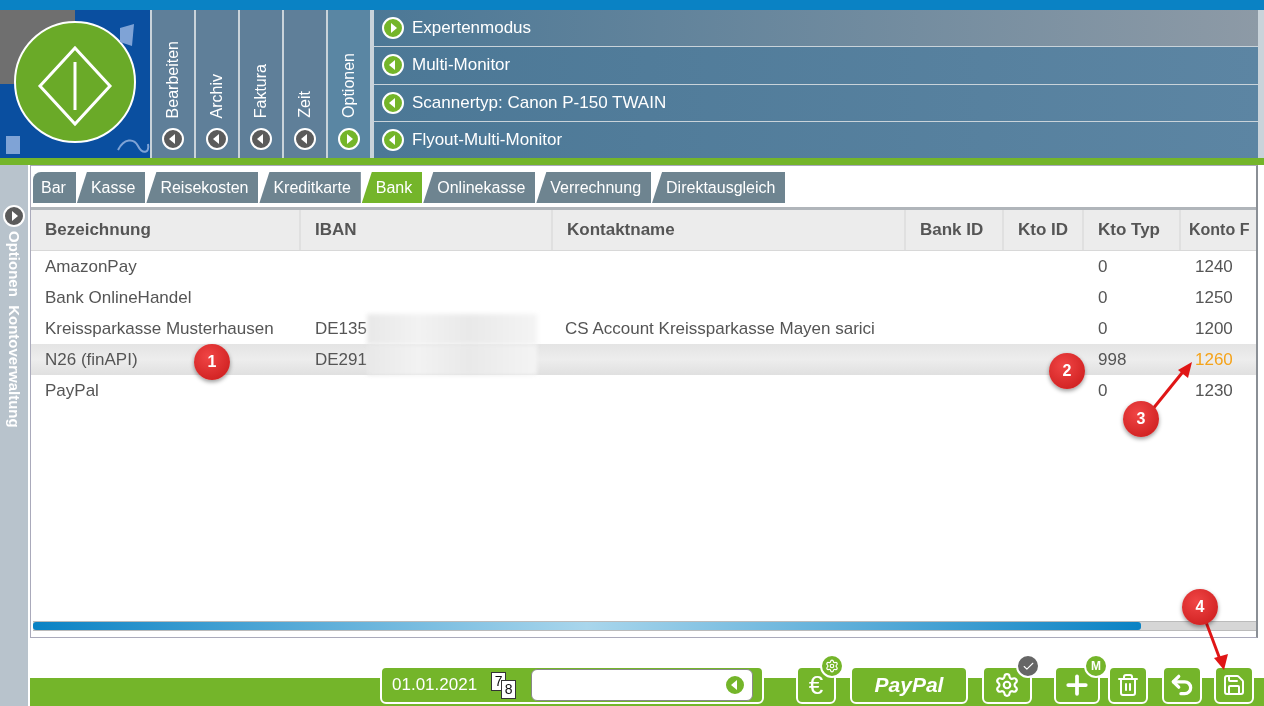  What do you see at coordinates (816, 102) in the screenshot?
I see `option-item: Scannertyp: Canon P-150 TWAIN` at bounding box center [816, 102].